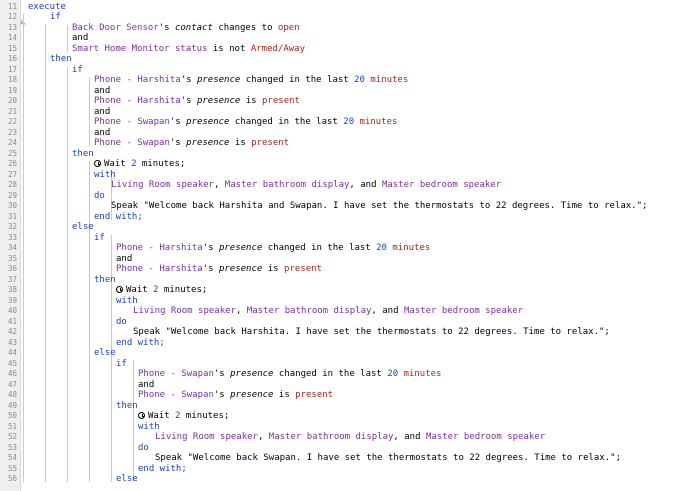  Describe the element at coordinates (345, 343) in the screenshot. I see `code-line: 43 end with;` at that location.